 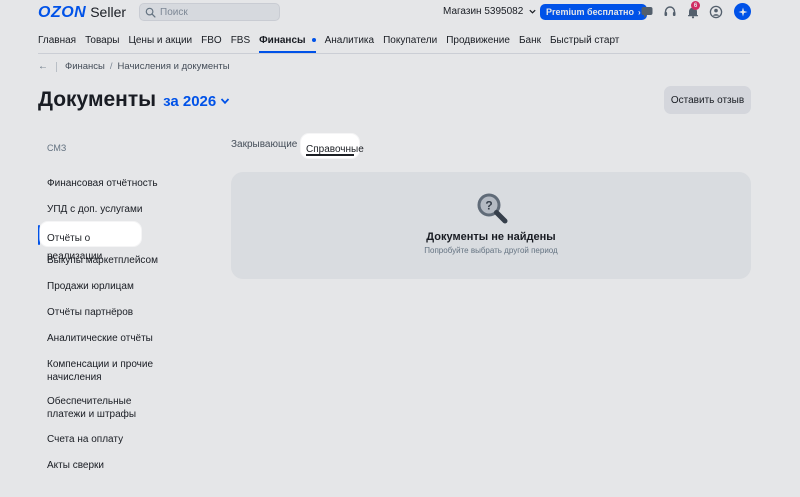 I want to click on nav-item-quick-start: Быстрый старт, so click(x=584, y=41).